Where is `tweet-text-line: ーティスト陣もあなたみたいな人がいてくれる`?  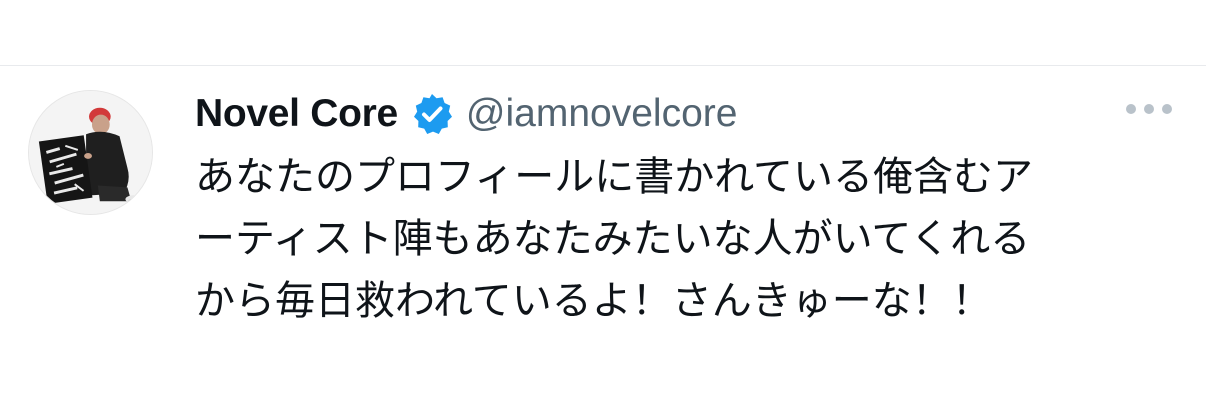
tweet-text-line: ーティスト陣もあなたみたいな人がいてくれる is located at coordinates (613, 239).